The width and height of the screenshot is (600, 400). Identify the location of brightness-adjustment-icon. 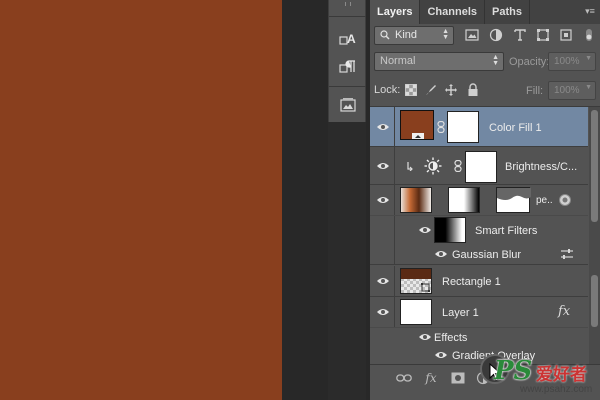
(433, 166).